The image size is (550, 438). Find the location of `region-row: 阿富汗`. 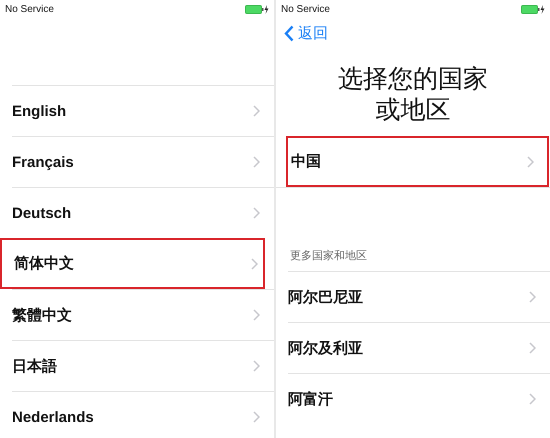

region-row: 阿富汗 is located at coordinates (419, 398).